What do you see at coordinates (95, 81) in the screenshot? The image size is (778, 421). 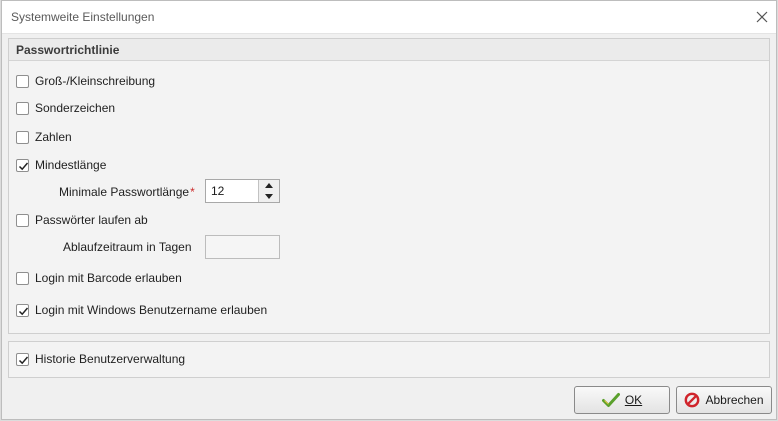 I see `option-case-sensitivity-label: Groß-/Kleinschreibung` at bounding box center [95, 81].